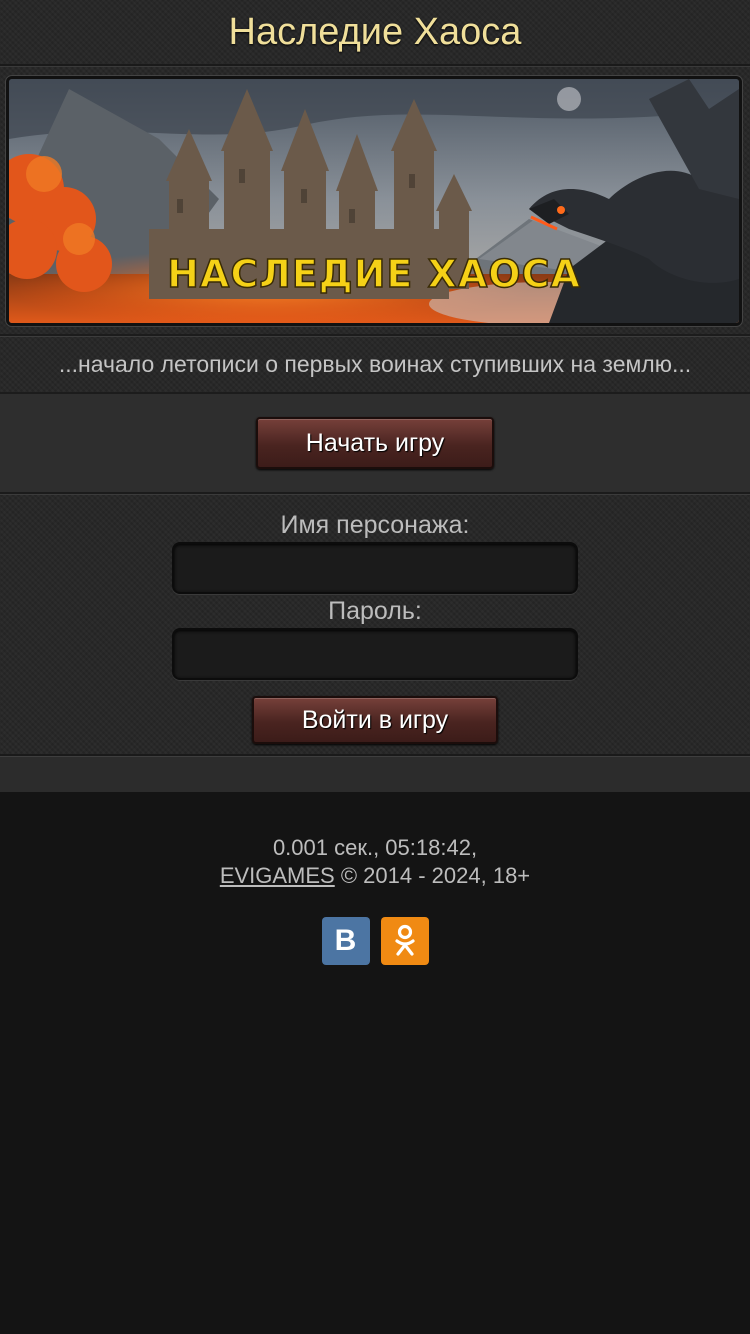  I want to click on start-game-button: Начать игру, so click(375, 443).